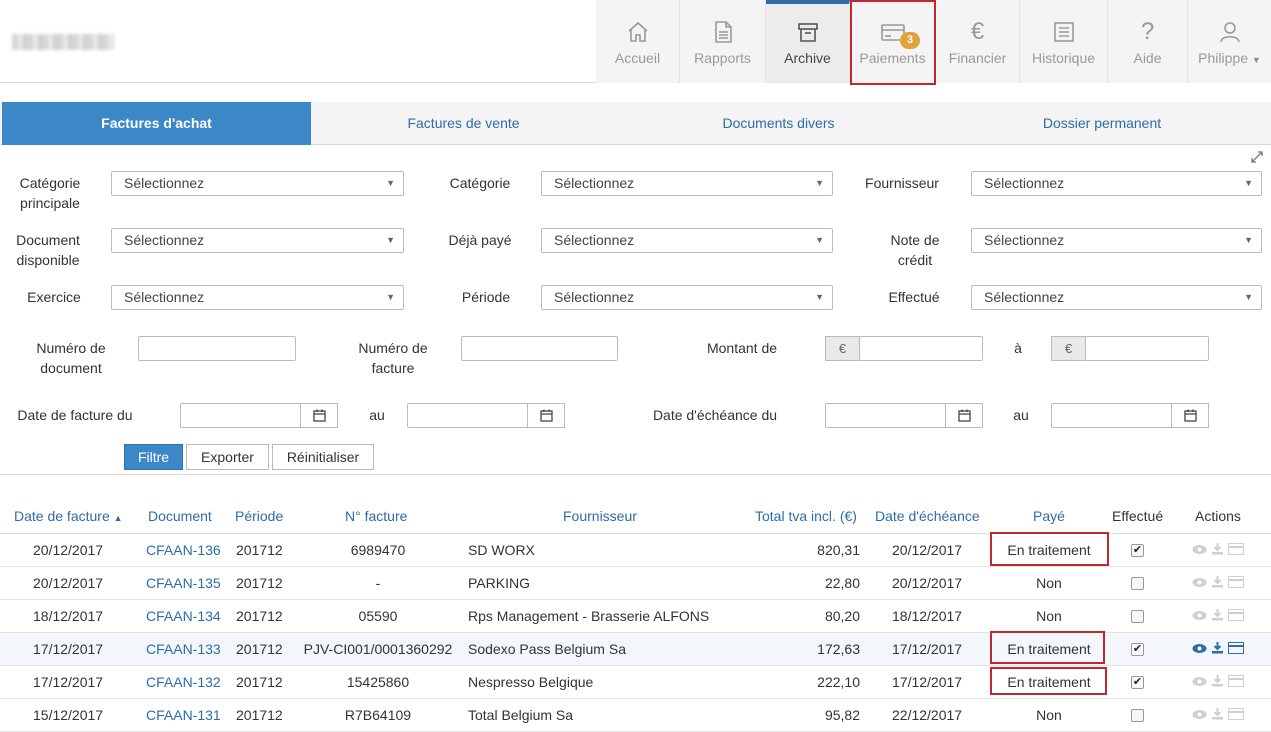 Image resolution: width=1271 pixels, height=732 pixels. I want to click on nav-home: Accueil, so click(638, 41).